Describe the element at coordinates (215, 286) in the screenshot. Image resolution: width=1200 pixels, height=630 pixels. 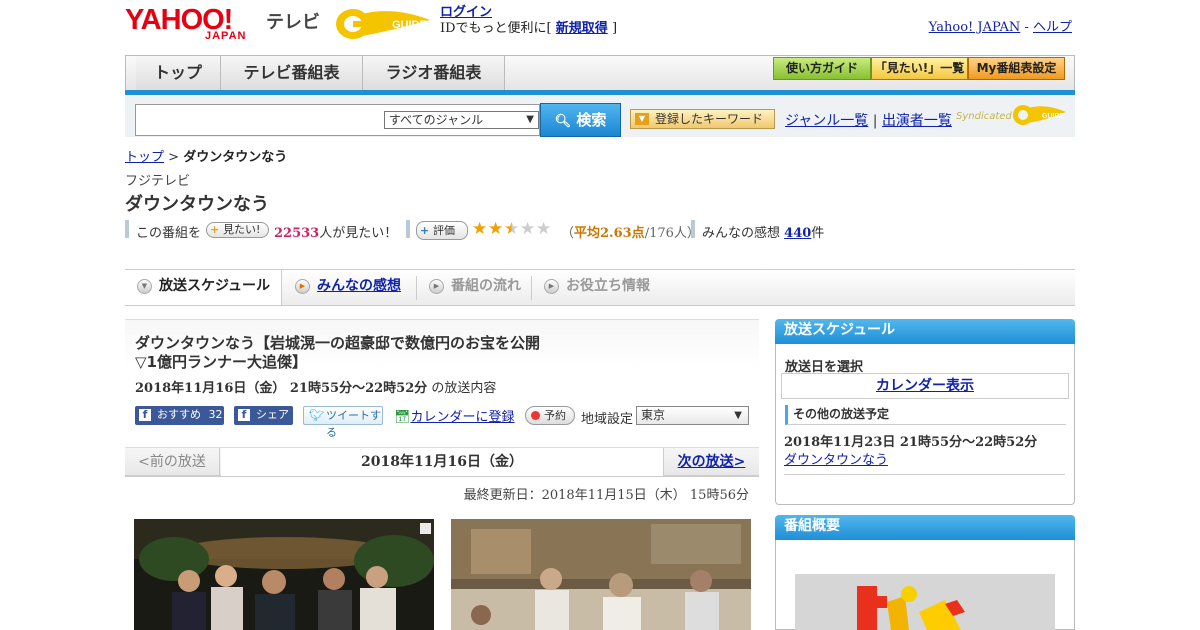
I see `tab-label: 放送スケジュール` at that location.